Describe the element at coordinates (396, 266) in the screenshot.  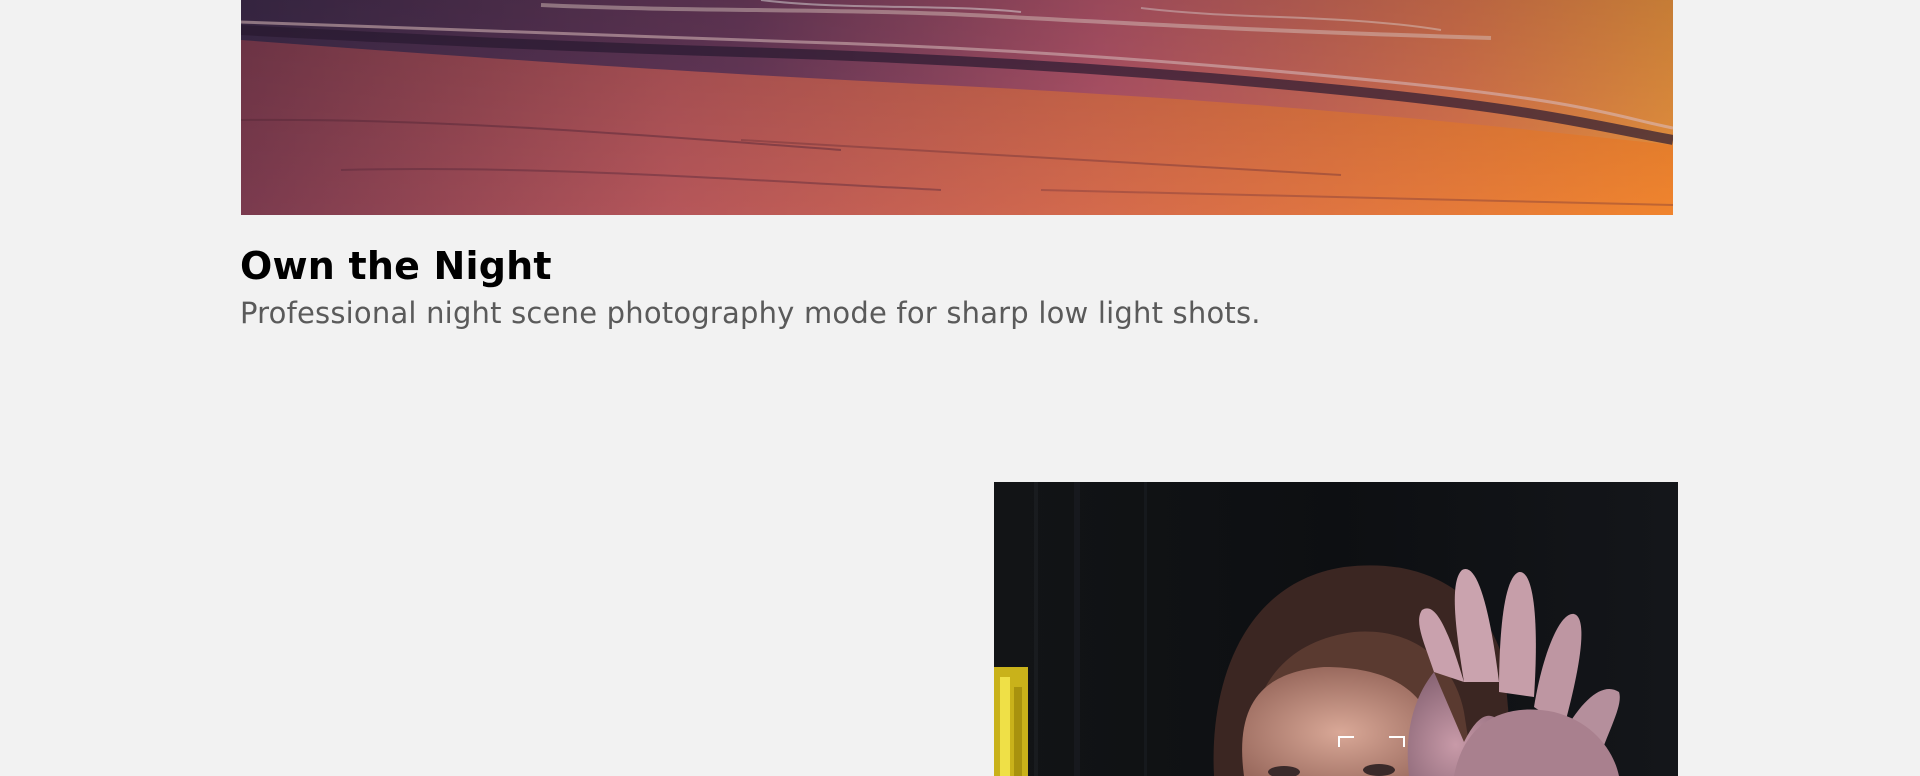
I see `feature-title: Own the Night` at that location.